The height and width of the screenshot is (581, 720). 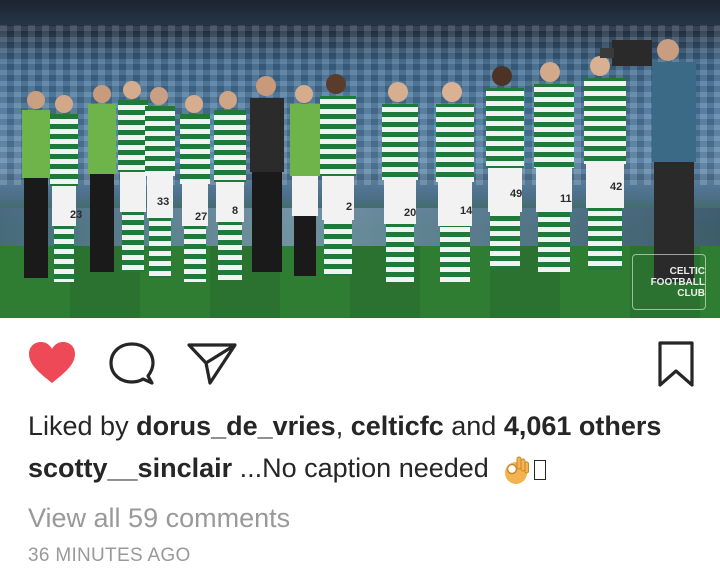 I want to click on jersey-number: 14, so click(x=466, y=211).